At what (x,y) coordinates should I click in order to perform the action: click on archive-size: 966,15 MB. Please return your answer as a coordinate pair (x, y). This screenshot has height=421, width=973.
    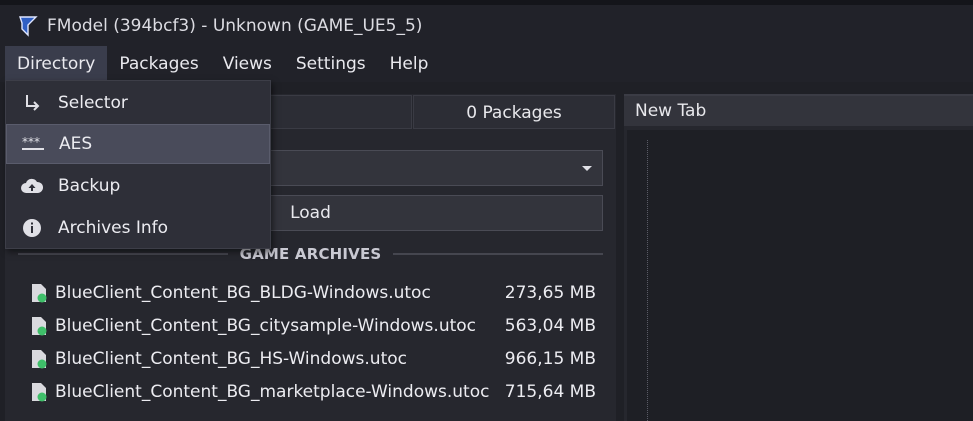
    Looking at the image, I should click on (550, 358).